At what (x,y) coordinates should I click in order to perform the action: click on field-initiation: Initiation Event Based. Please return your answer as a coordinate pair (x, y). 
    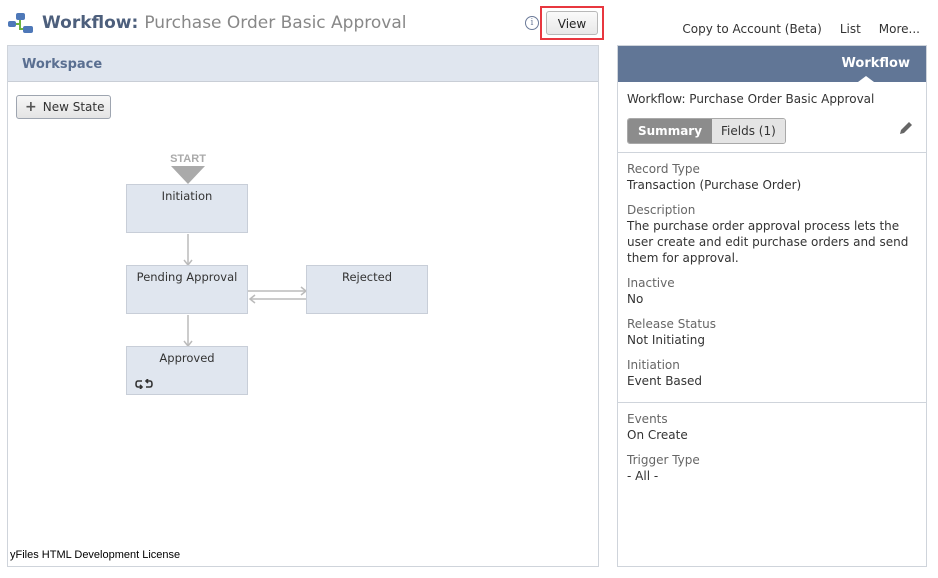
    Looking at the image, I should click on (665, 373).